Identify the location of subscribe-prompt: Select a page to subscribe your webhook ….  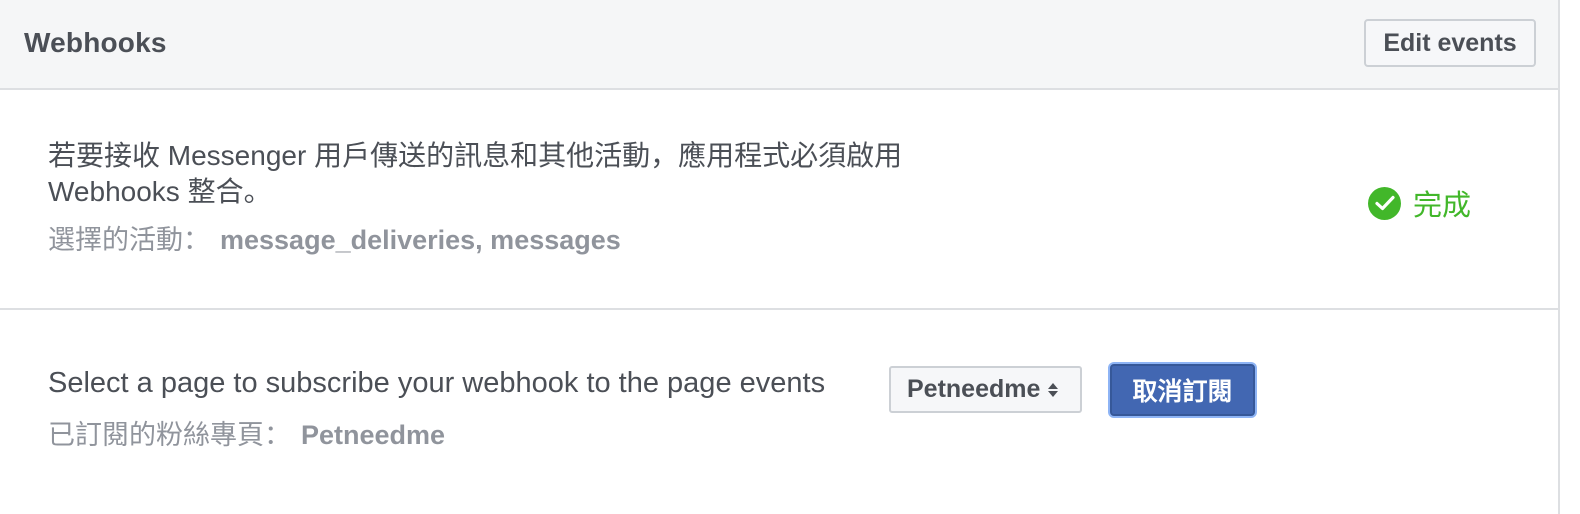
(437, 383).